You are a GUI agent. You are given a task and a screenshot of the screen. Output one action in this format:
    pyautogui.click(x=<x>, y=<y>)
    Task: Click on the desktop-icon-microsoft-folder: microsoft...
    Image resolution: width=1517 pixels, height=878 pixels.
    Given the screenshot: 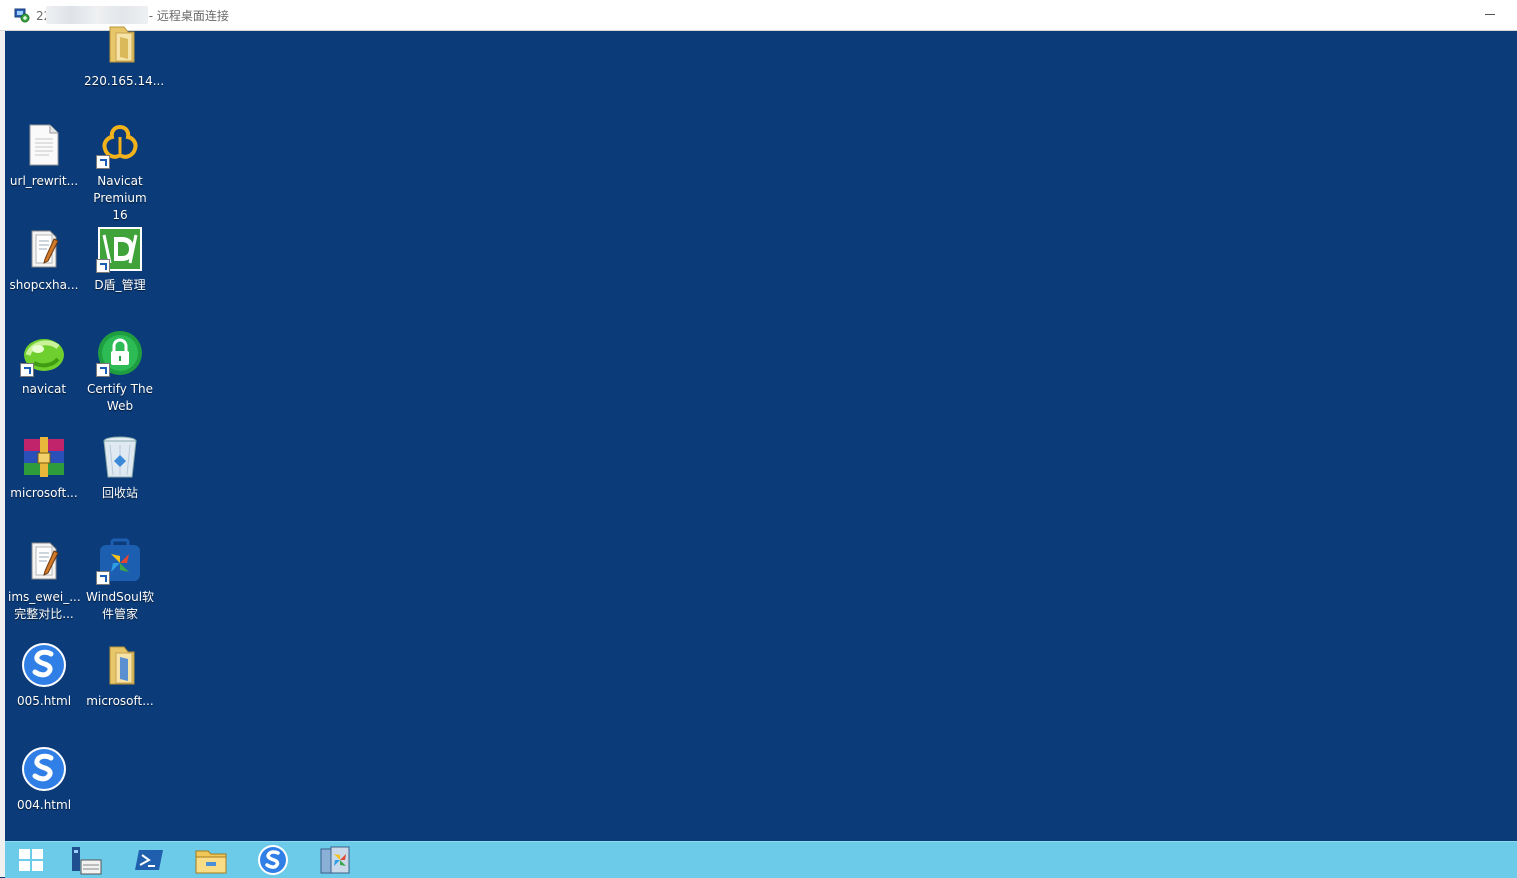 What is the action you would take?
    pyautogui.click(x=120, y=675)
    